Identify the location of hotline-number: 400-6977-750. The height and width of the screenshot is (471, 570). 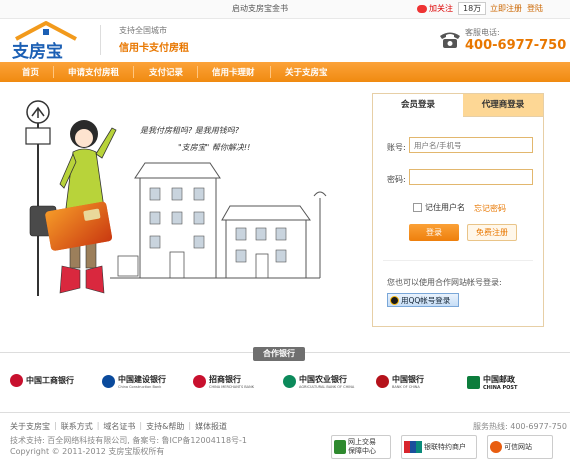
(516, 45).